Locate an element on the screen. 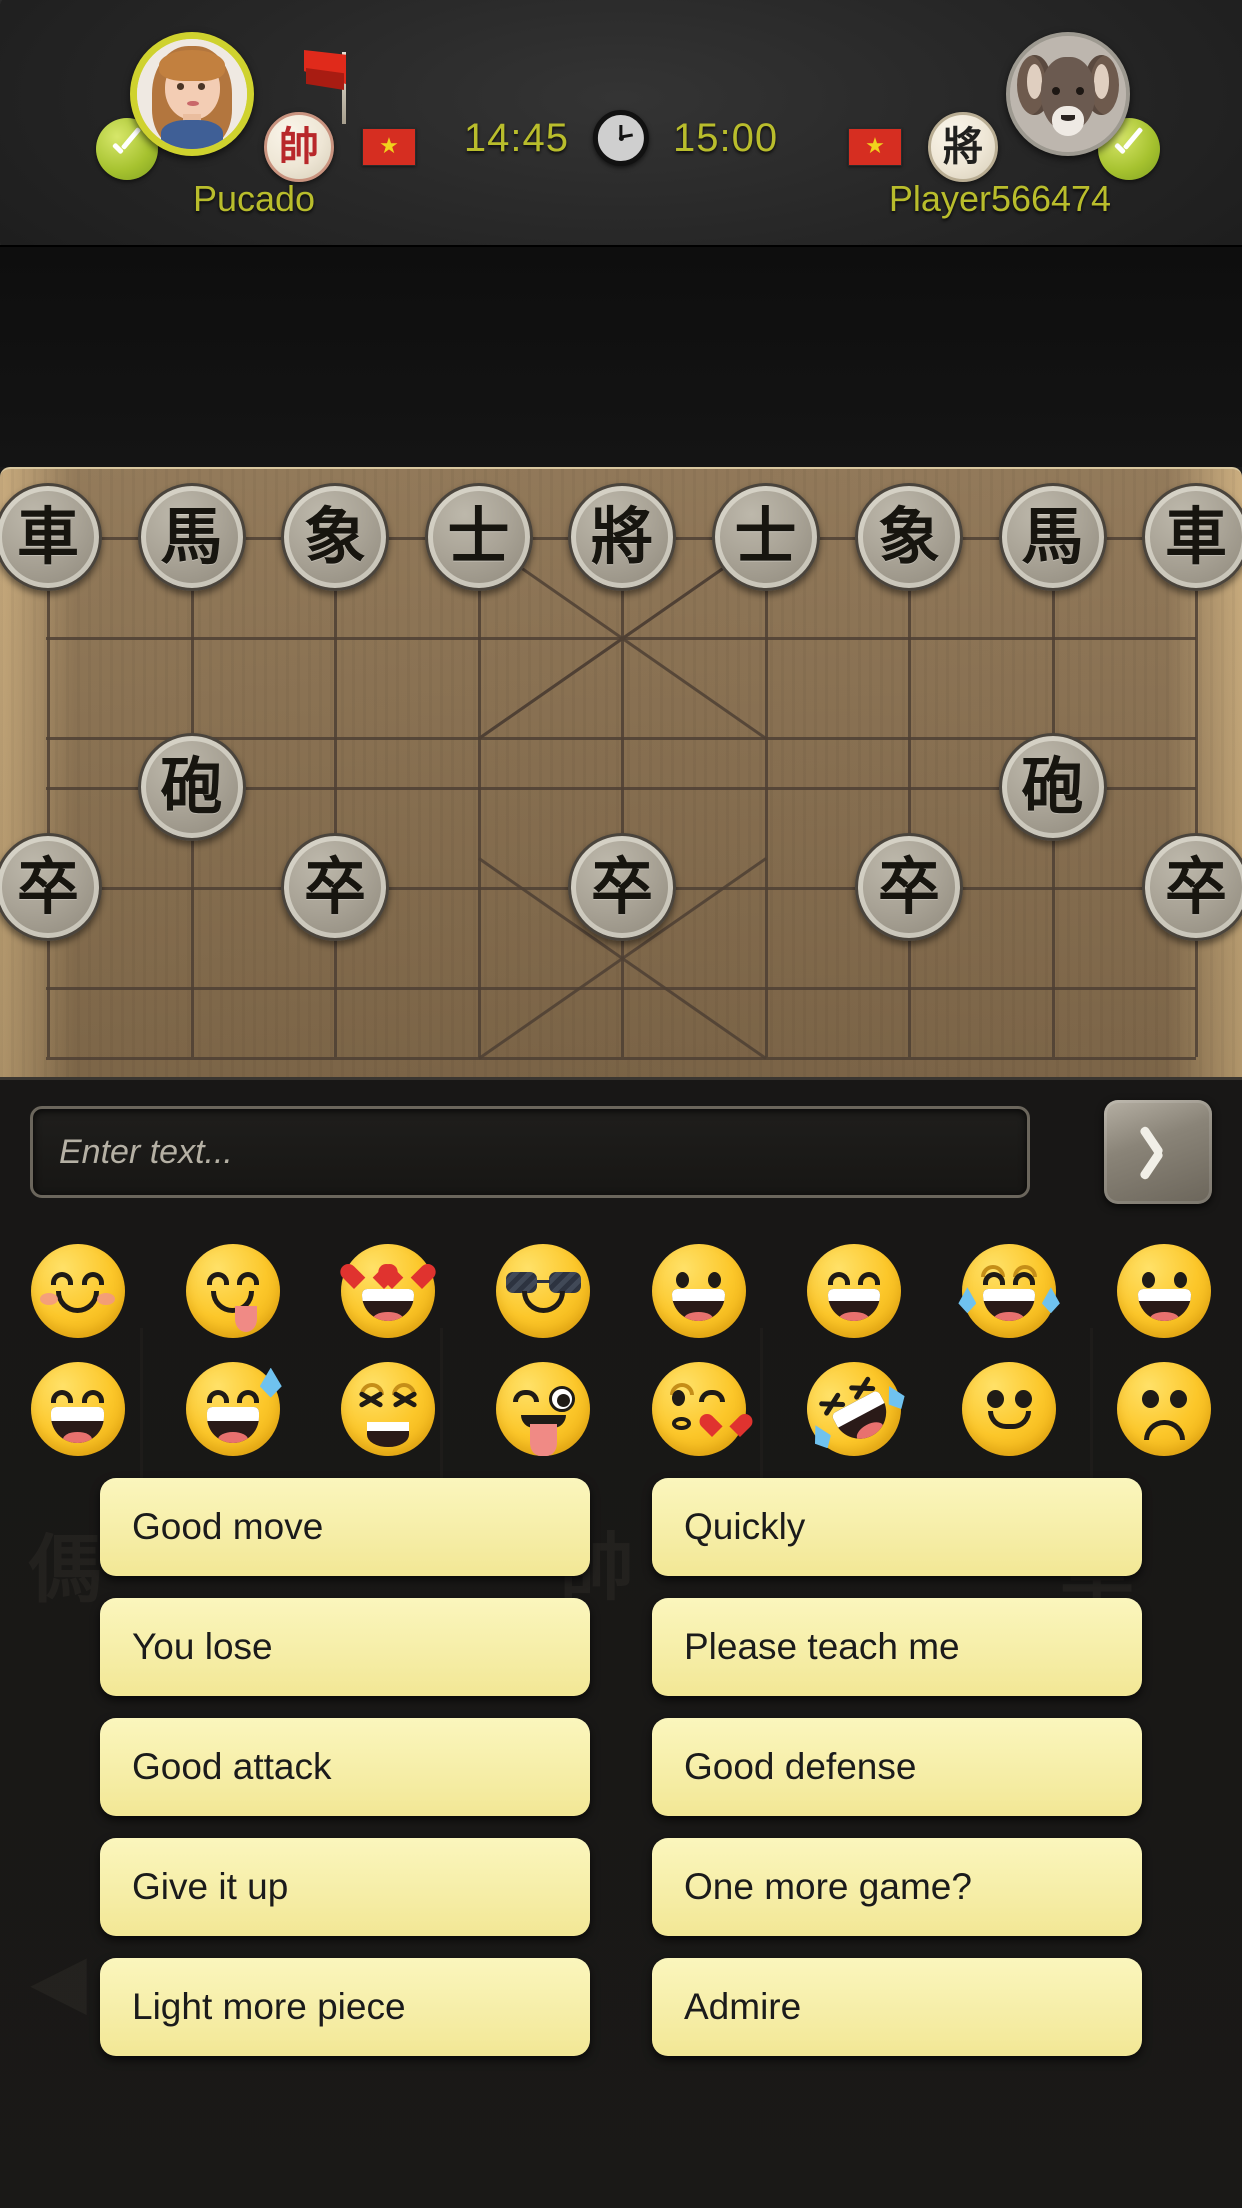 The image size is (1242, 2208). sweat-smile-emoji is located at coordinates (233, 1409).